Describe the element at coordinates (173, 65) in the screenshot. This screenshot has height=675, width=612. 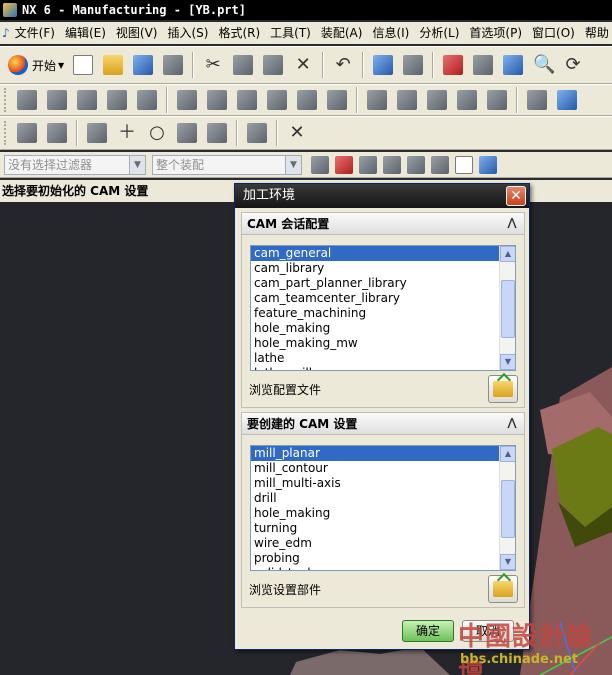
I see `print-button` at that location.